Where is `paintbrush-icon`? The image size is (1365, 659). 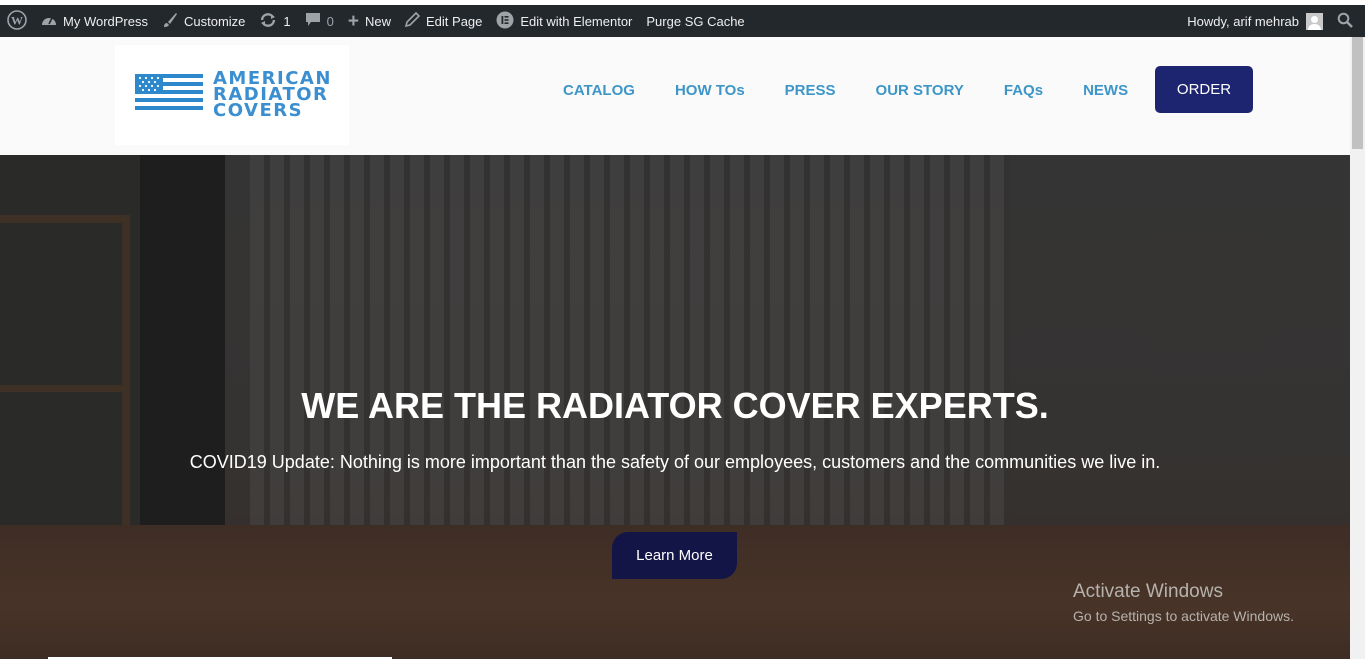
paintbrush-icon is located at coordinates (170, 21).